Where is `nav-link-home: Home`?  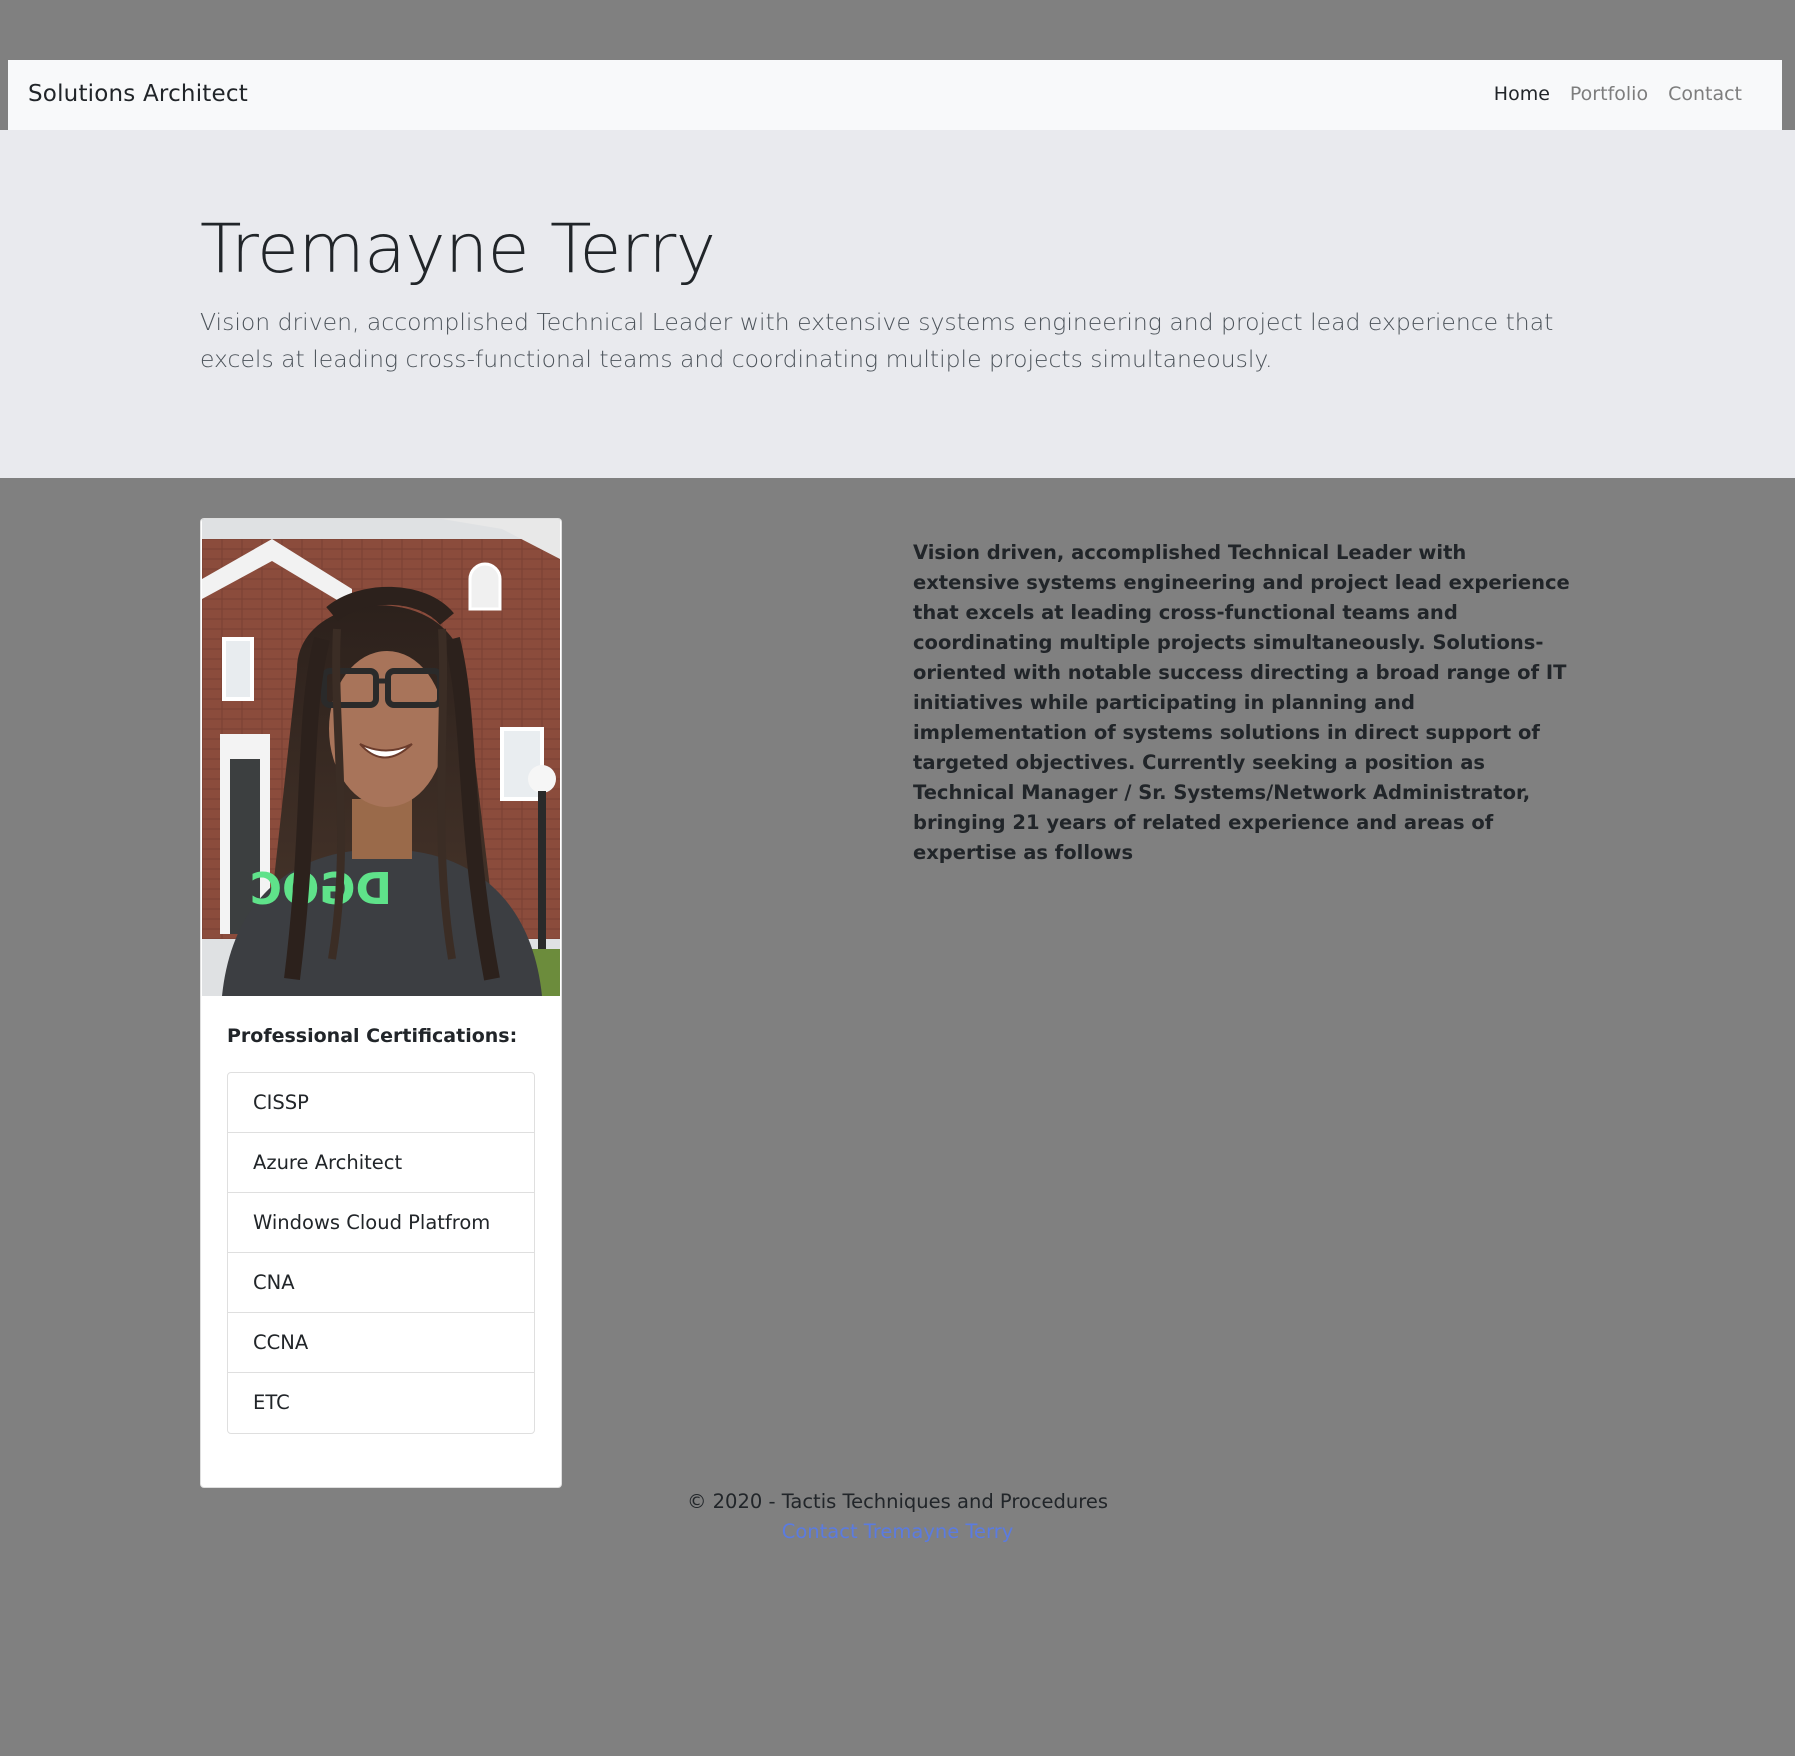 nav-link-home: Home is located at coordinates (1522, 94).